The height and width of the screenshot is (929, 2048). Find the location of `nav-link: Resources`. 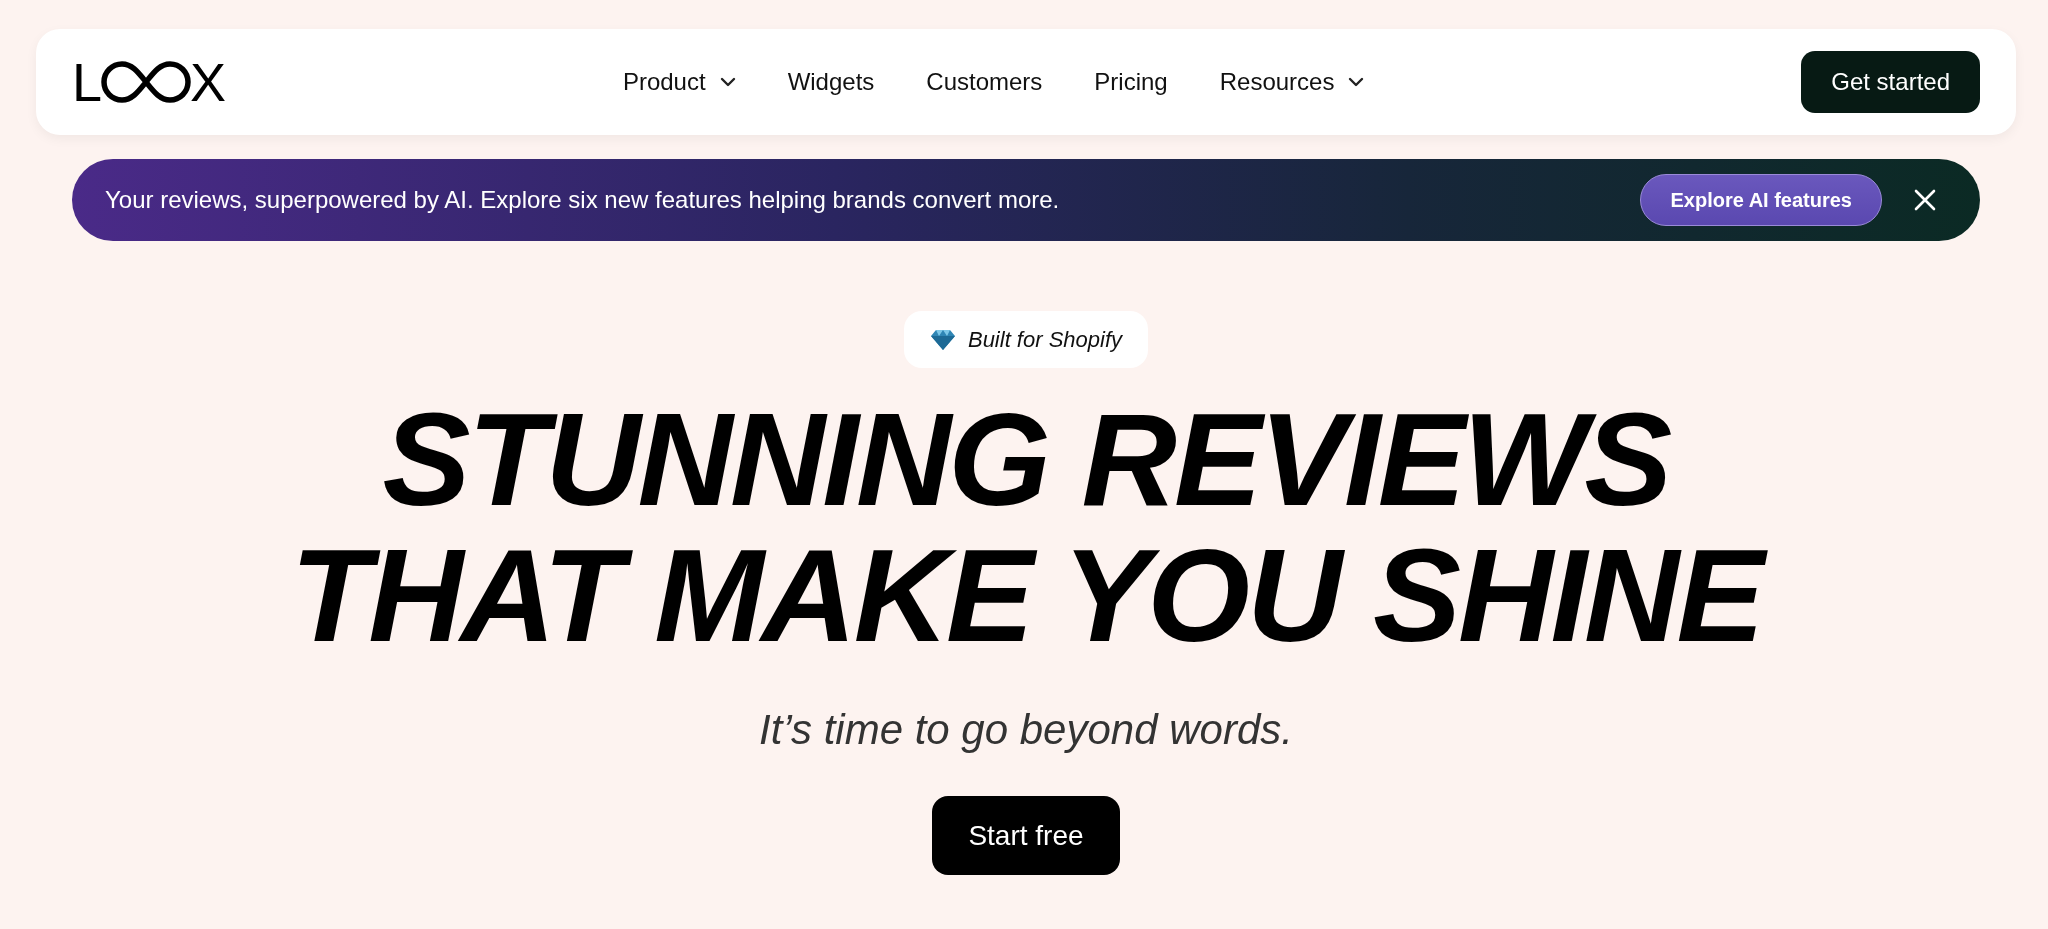

nav-link: Resources is located at coordinates (1292, 82).